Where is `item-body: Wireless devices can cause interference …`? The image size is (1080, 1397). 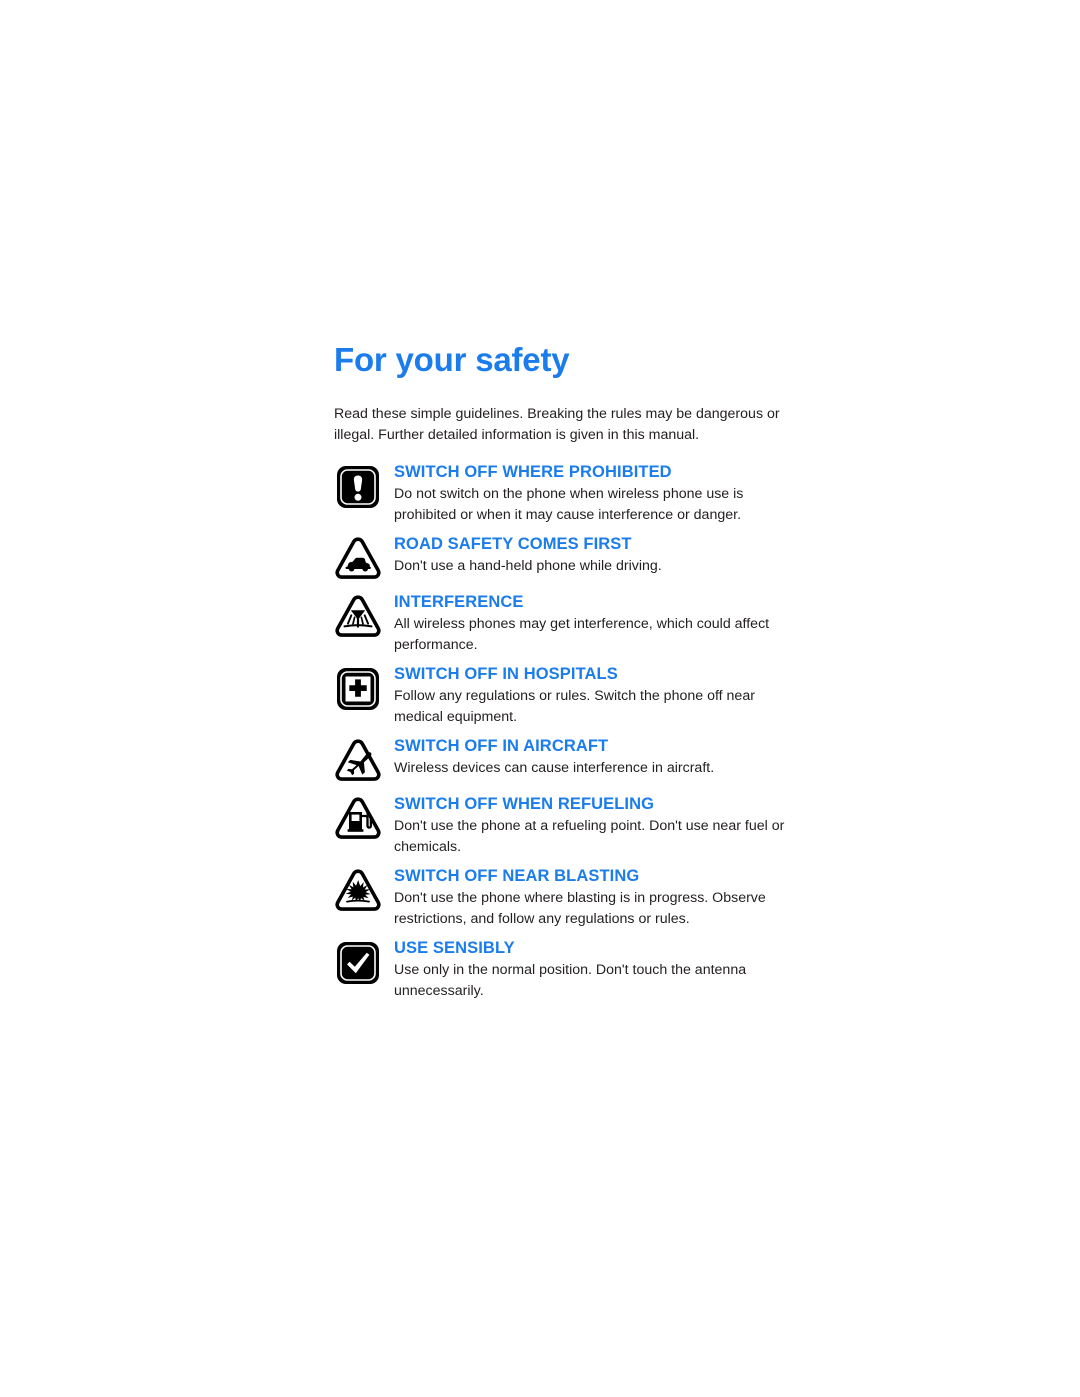
item-body: Wireless devices can cause interference … is located at coordinates (554, 768).